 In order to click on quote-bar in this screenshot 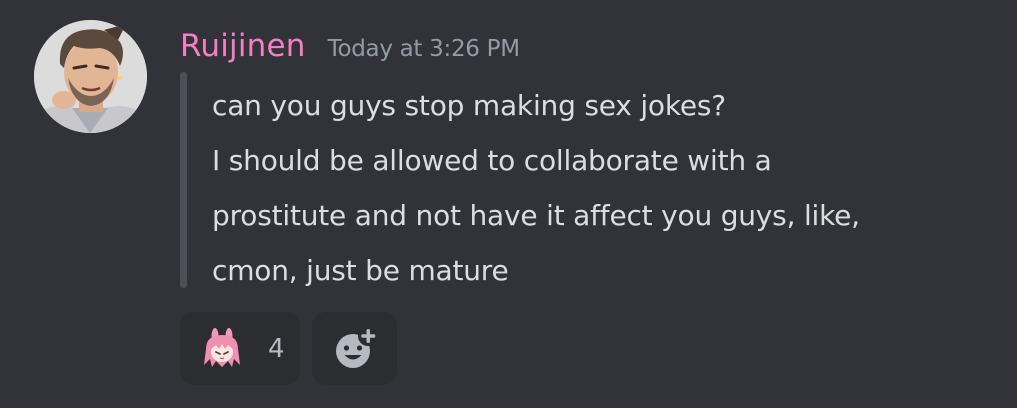, I will do `click(183, 180)`.